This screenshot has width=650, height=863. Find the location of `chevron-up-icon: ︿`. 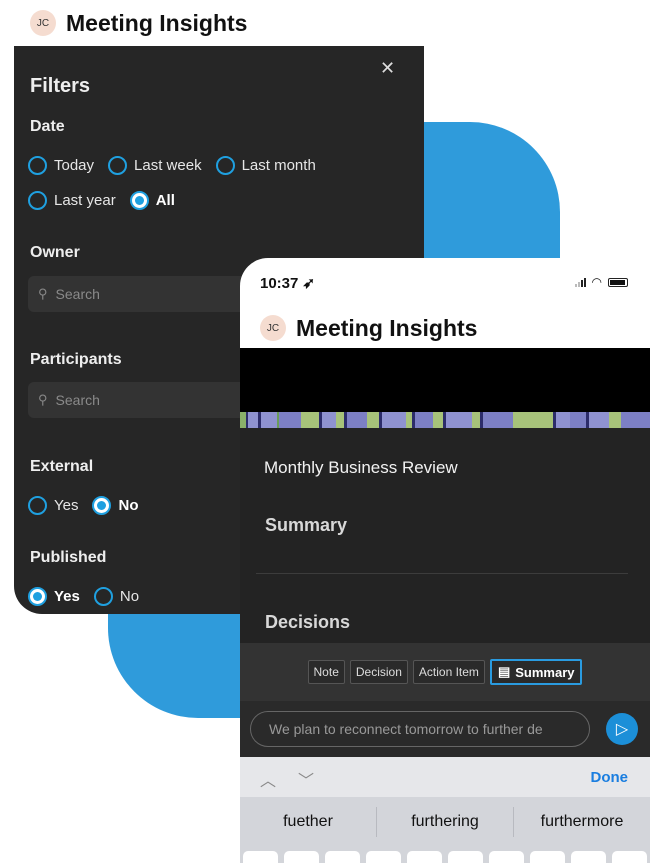

chevron-up-icon: ︿ is located at coordinates (268, 779).